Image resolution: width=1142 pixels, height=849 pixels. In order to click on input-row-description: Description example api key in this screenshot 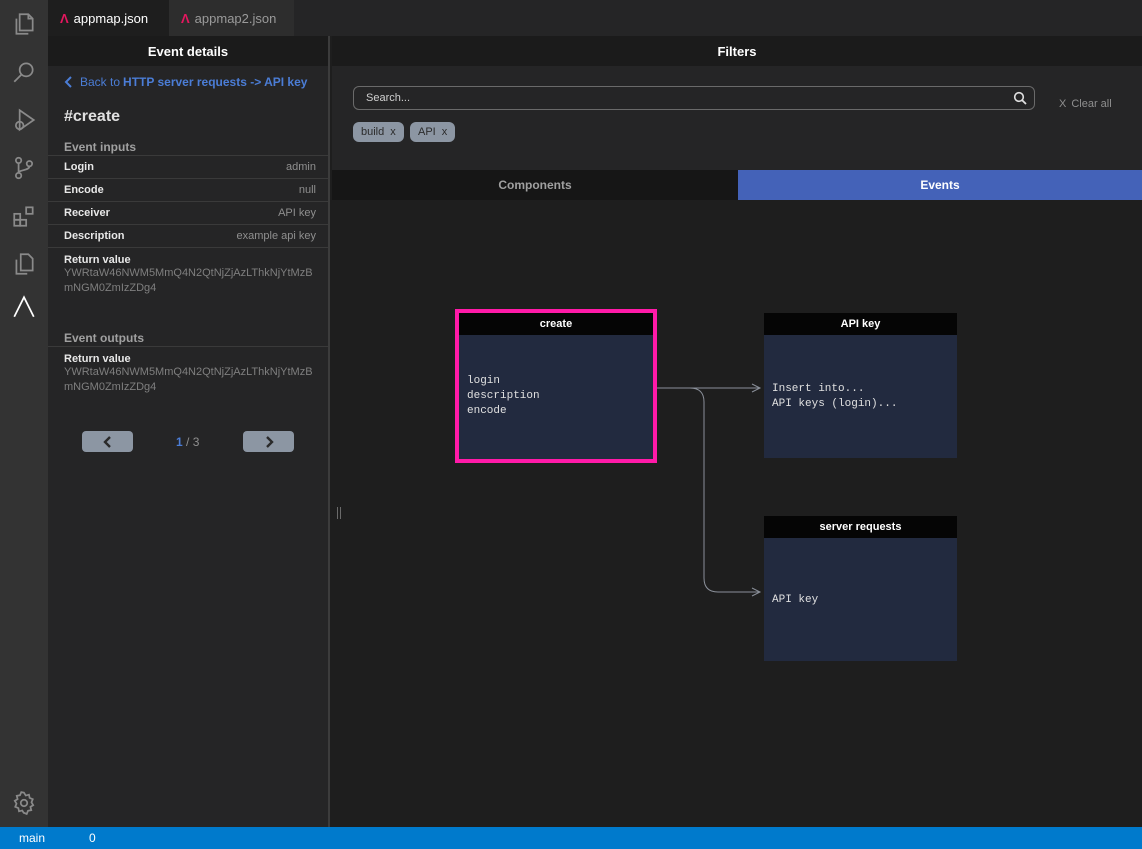, I will do `click(188, 235)`.